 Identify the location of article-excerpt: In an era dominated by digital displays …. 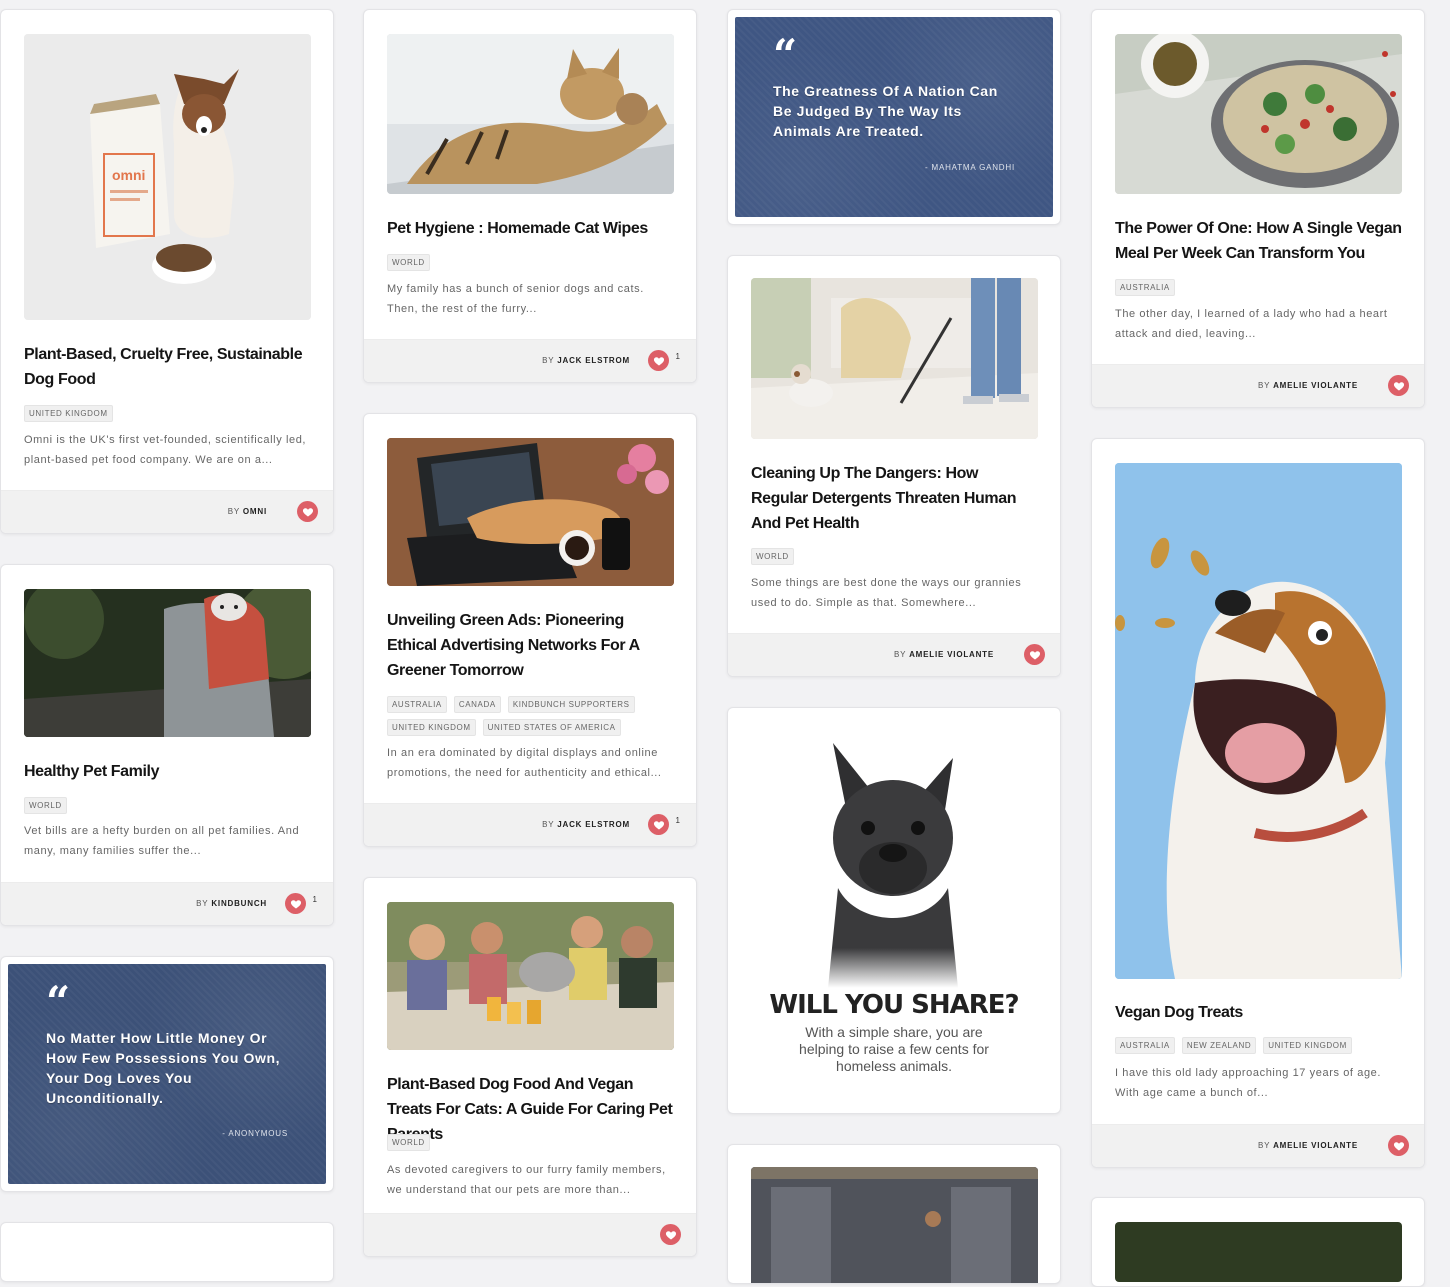
(524, 763).